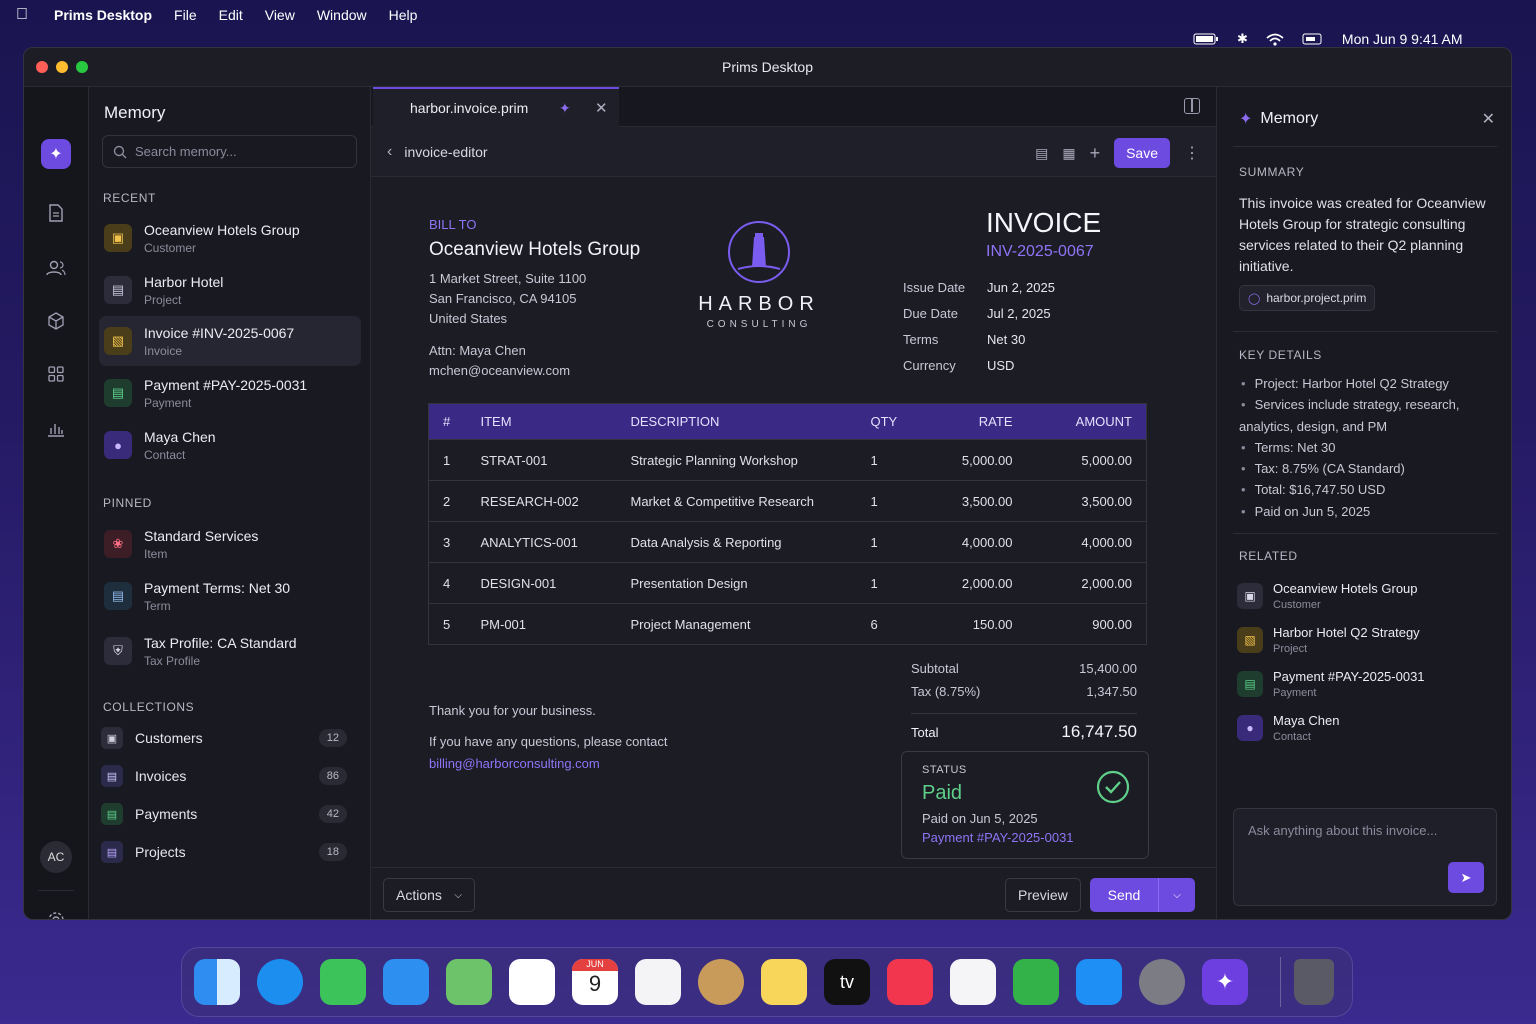 Image resolution: width=1536 pixels, height=1024 pixels. What do you see at coordinates (886, 501) in the screenshot?
I see `cell: 1` at bounding box center [886, 501].